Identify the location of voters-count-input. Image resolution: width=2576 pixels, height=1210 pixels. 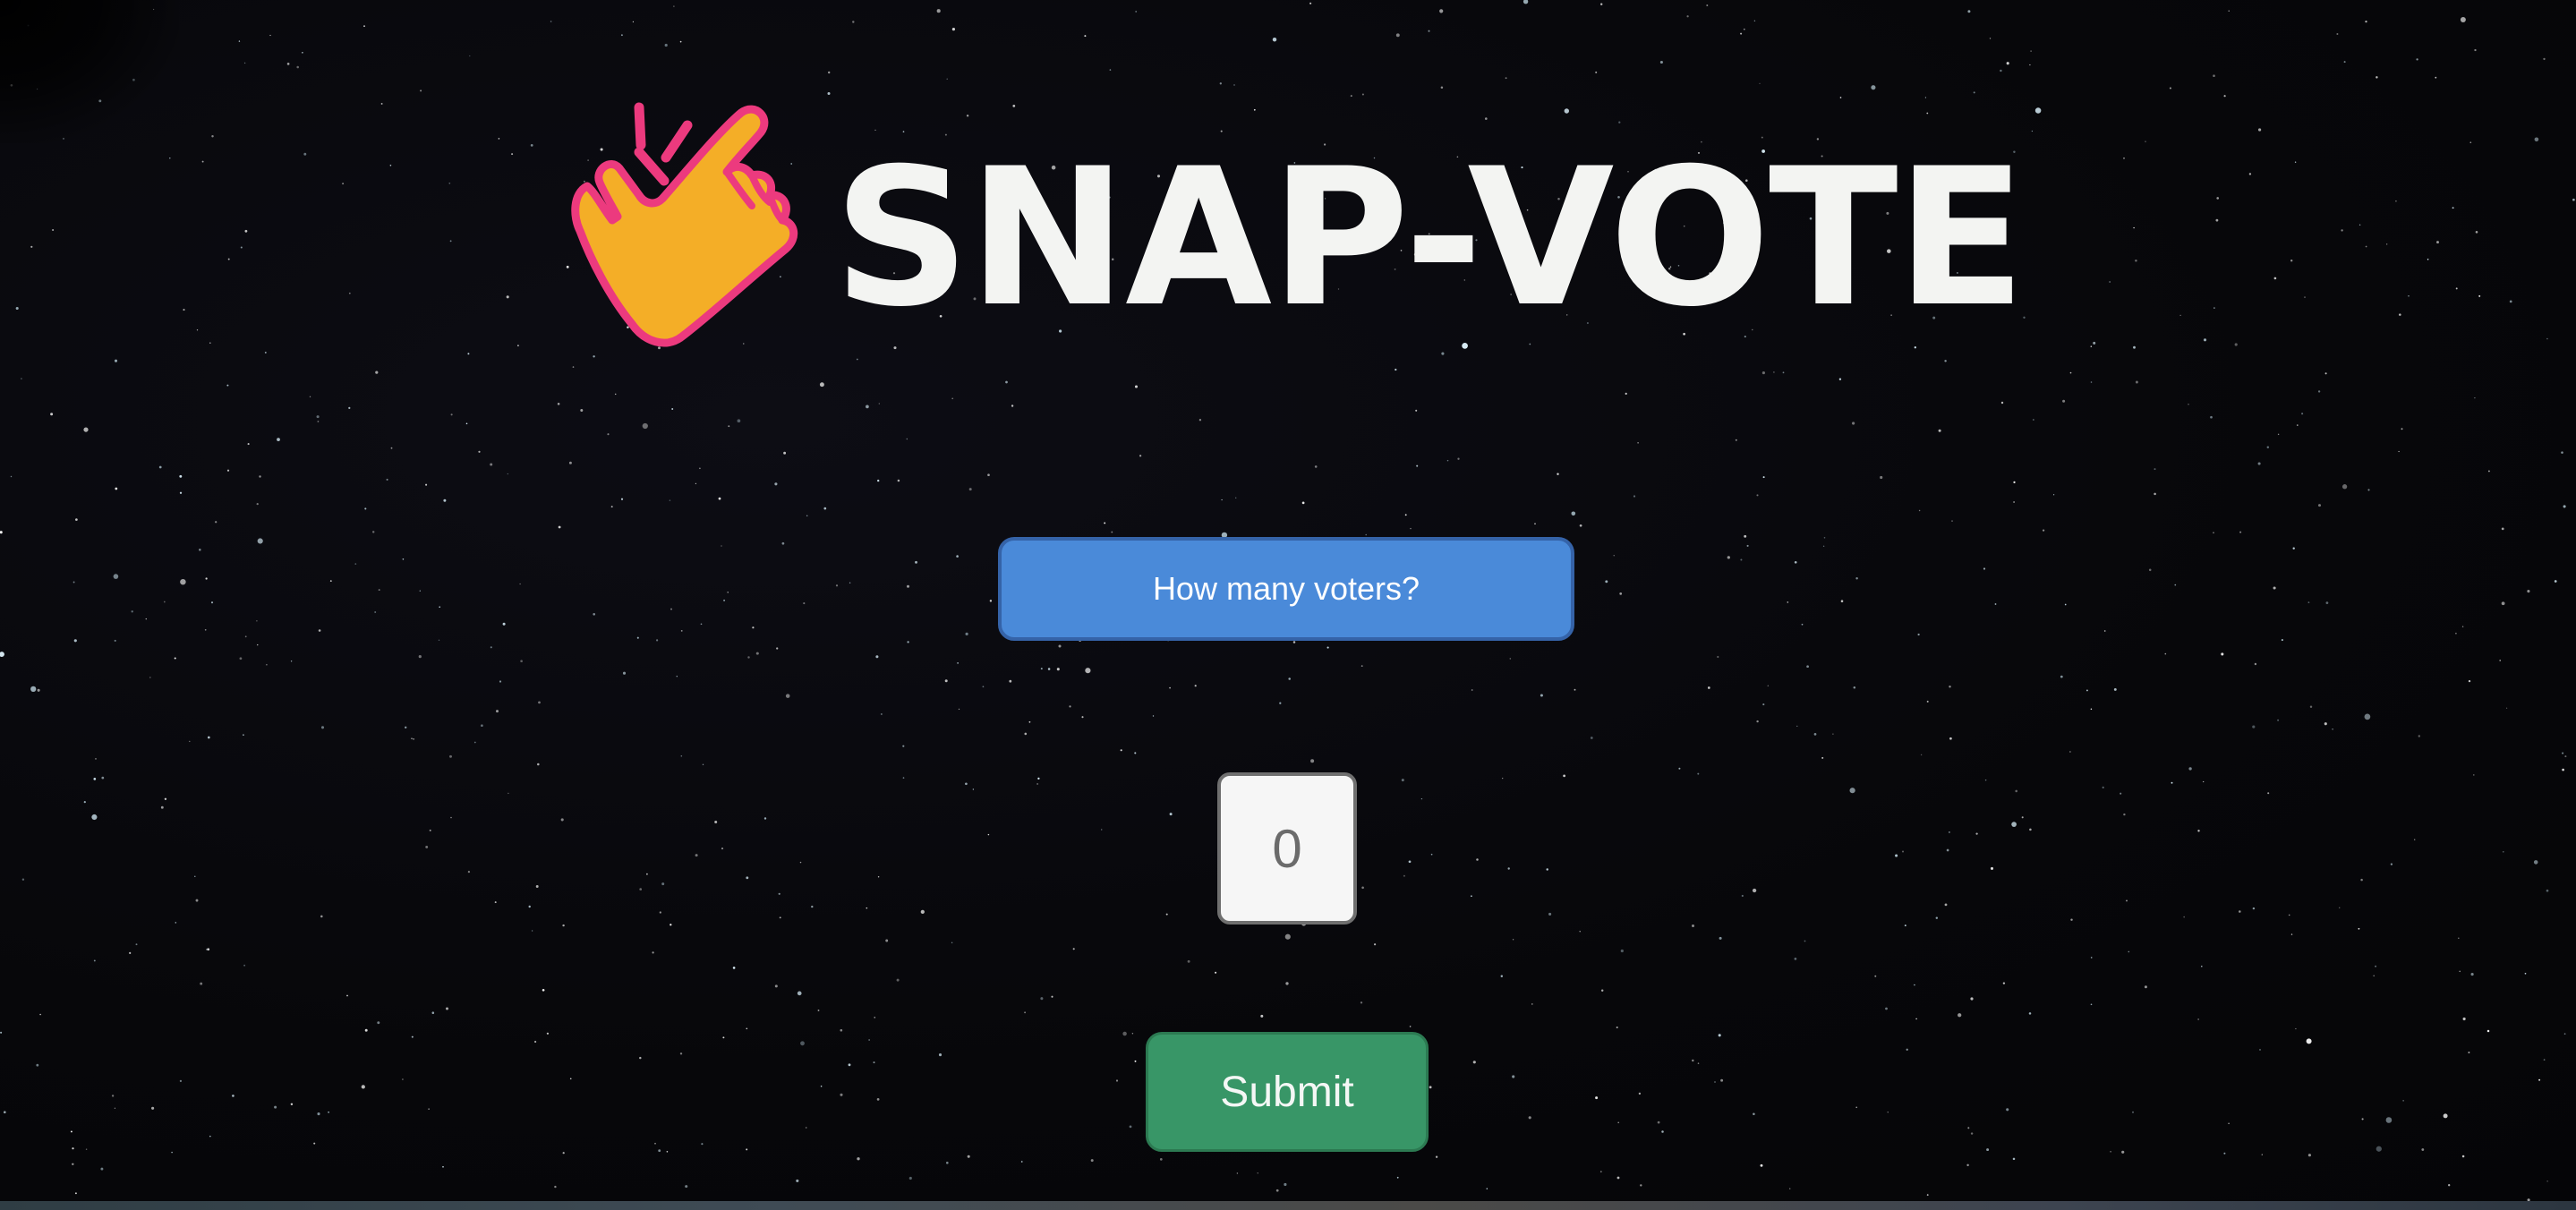
(1287, 848).